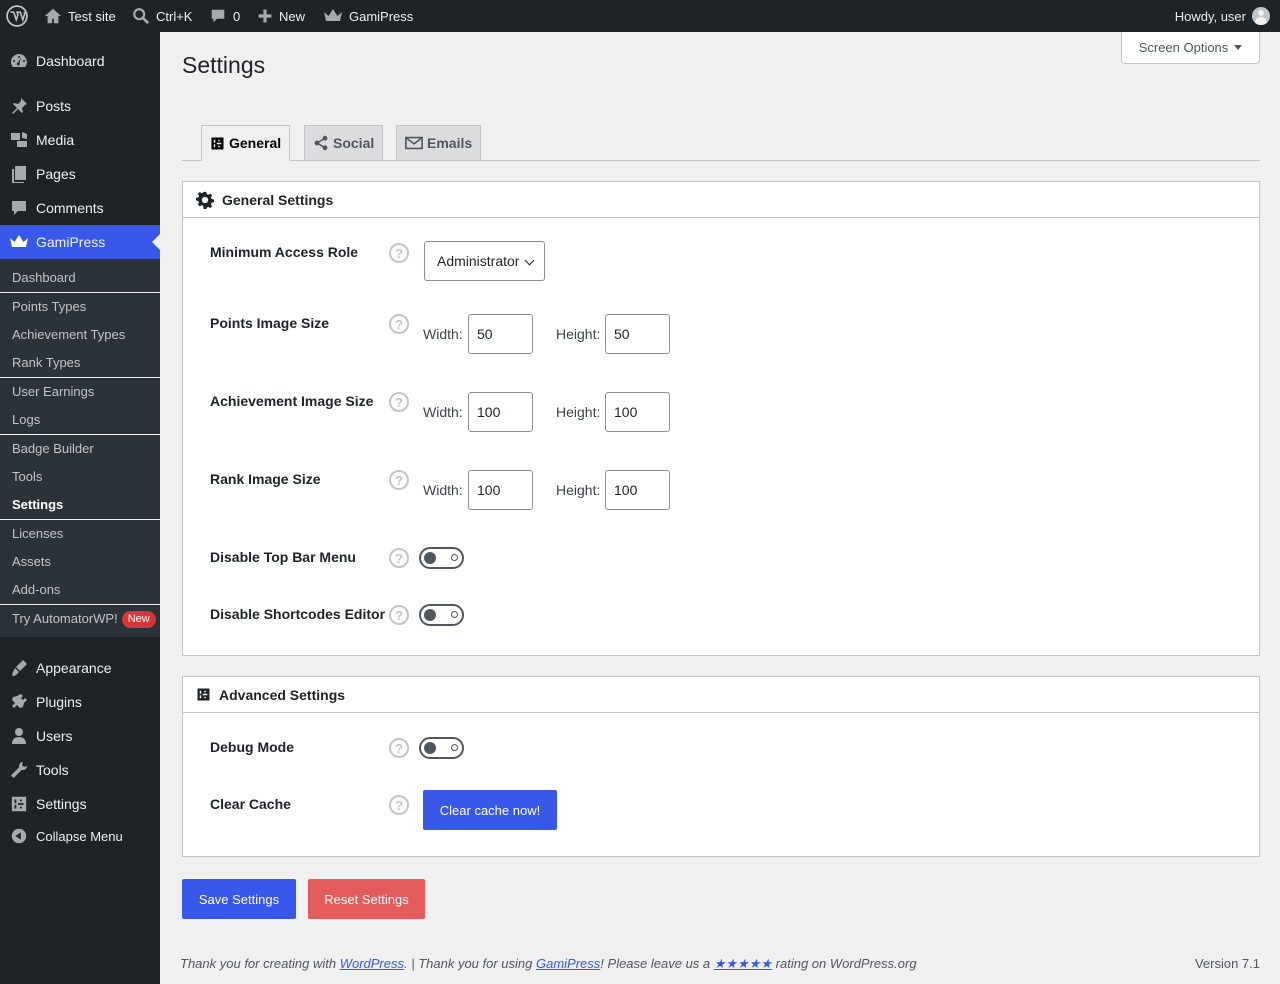  Describe the element at coordinates (27, 477) in the screenshot. I see `submenu-item-tools: Tools` at that location.